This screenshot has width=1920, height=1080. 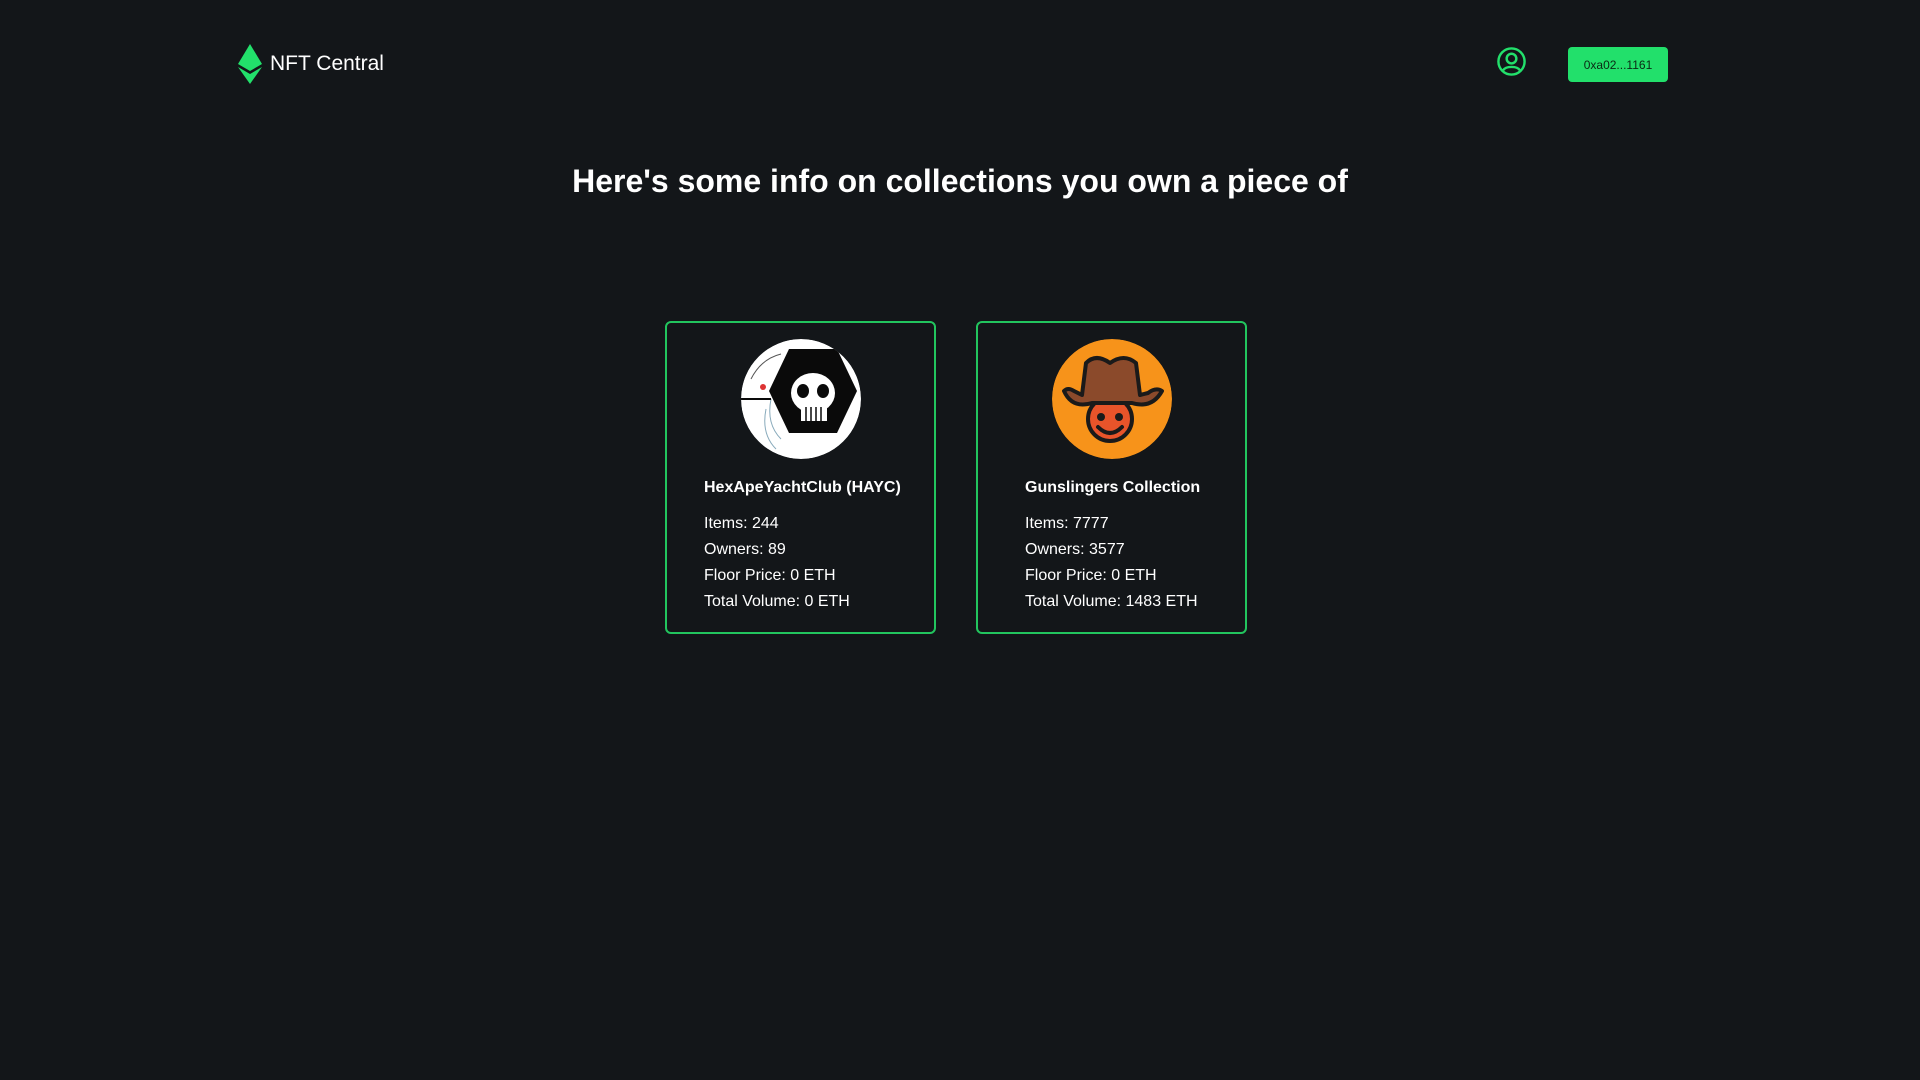 I want to click on ethereum-icon, so click(x=250, y=64).